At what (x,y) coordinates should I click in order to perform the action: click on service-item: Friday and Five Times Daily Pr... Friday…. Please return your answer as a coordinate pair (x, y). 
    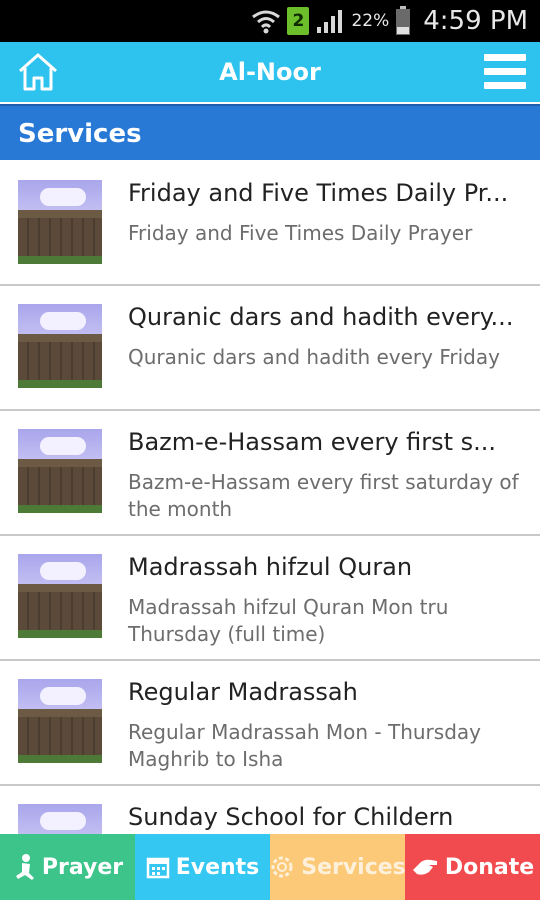
    Looking at the image, I should click on (270, 224).